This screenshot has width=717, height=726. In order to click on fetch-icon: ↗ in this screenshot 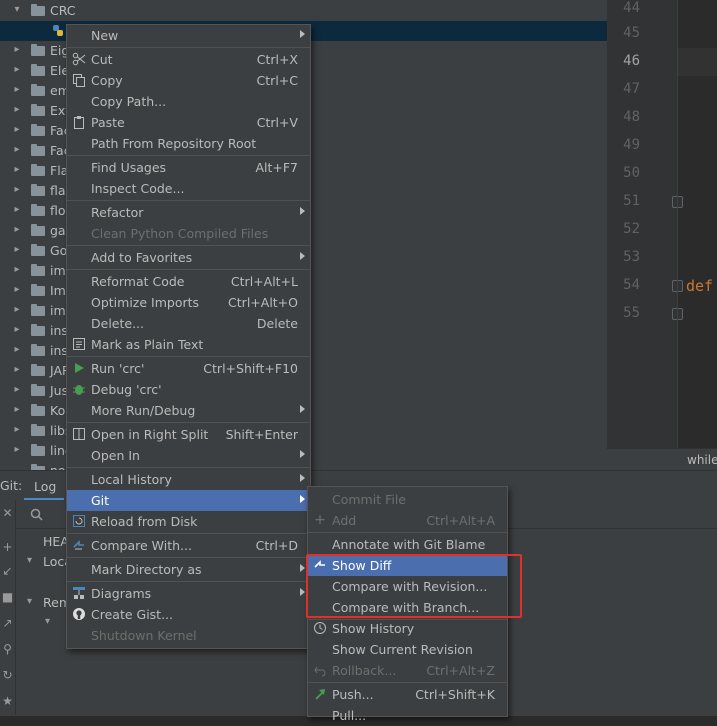, I will do `click(7, 623)`.